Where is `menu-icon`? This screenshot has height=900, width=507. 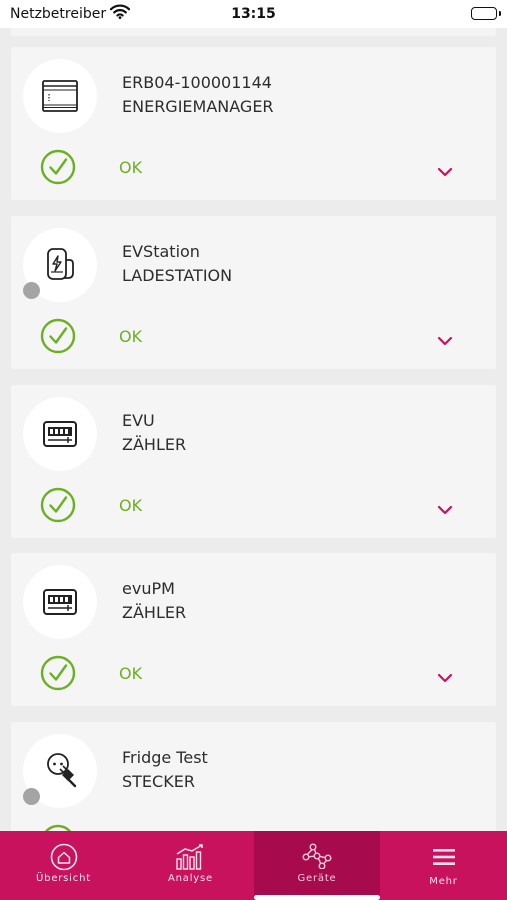 menu-icon is located at coordinates (443, 859).